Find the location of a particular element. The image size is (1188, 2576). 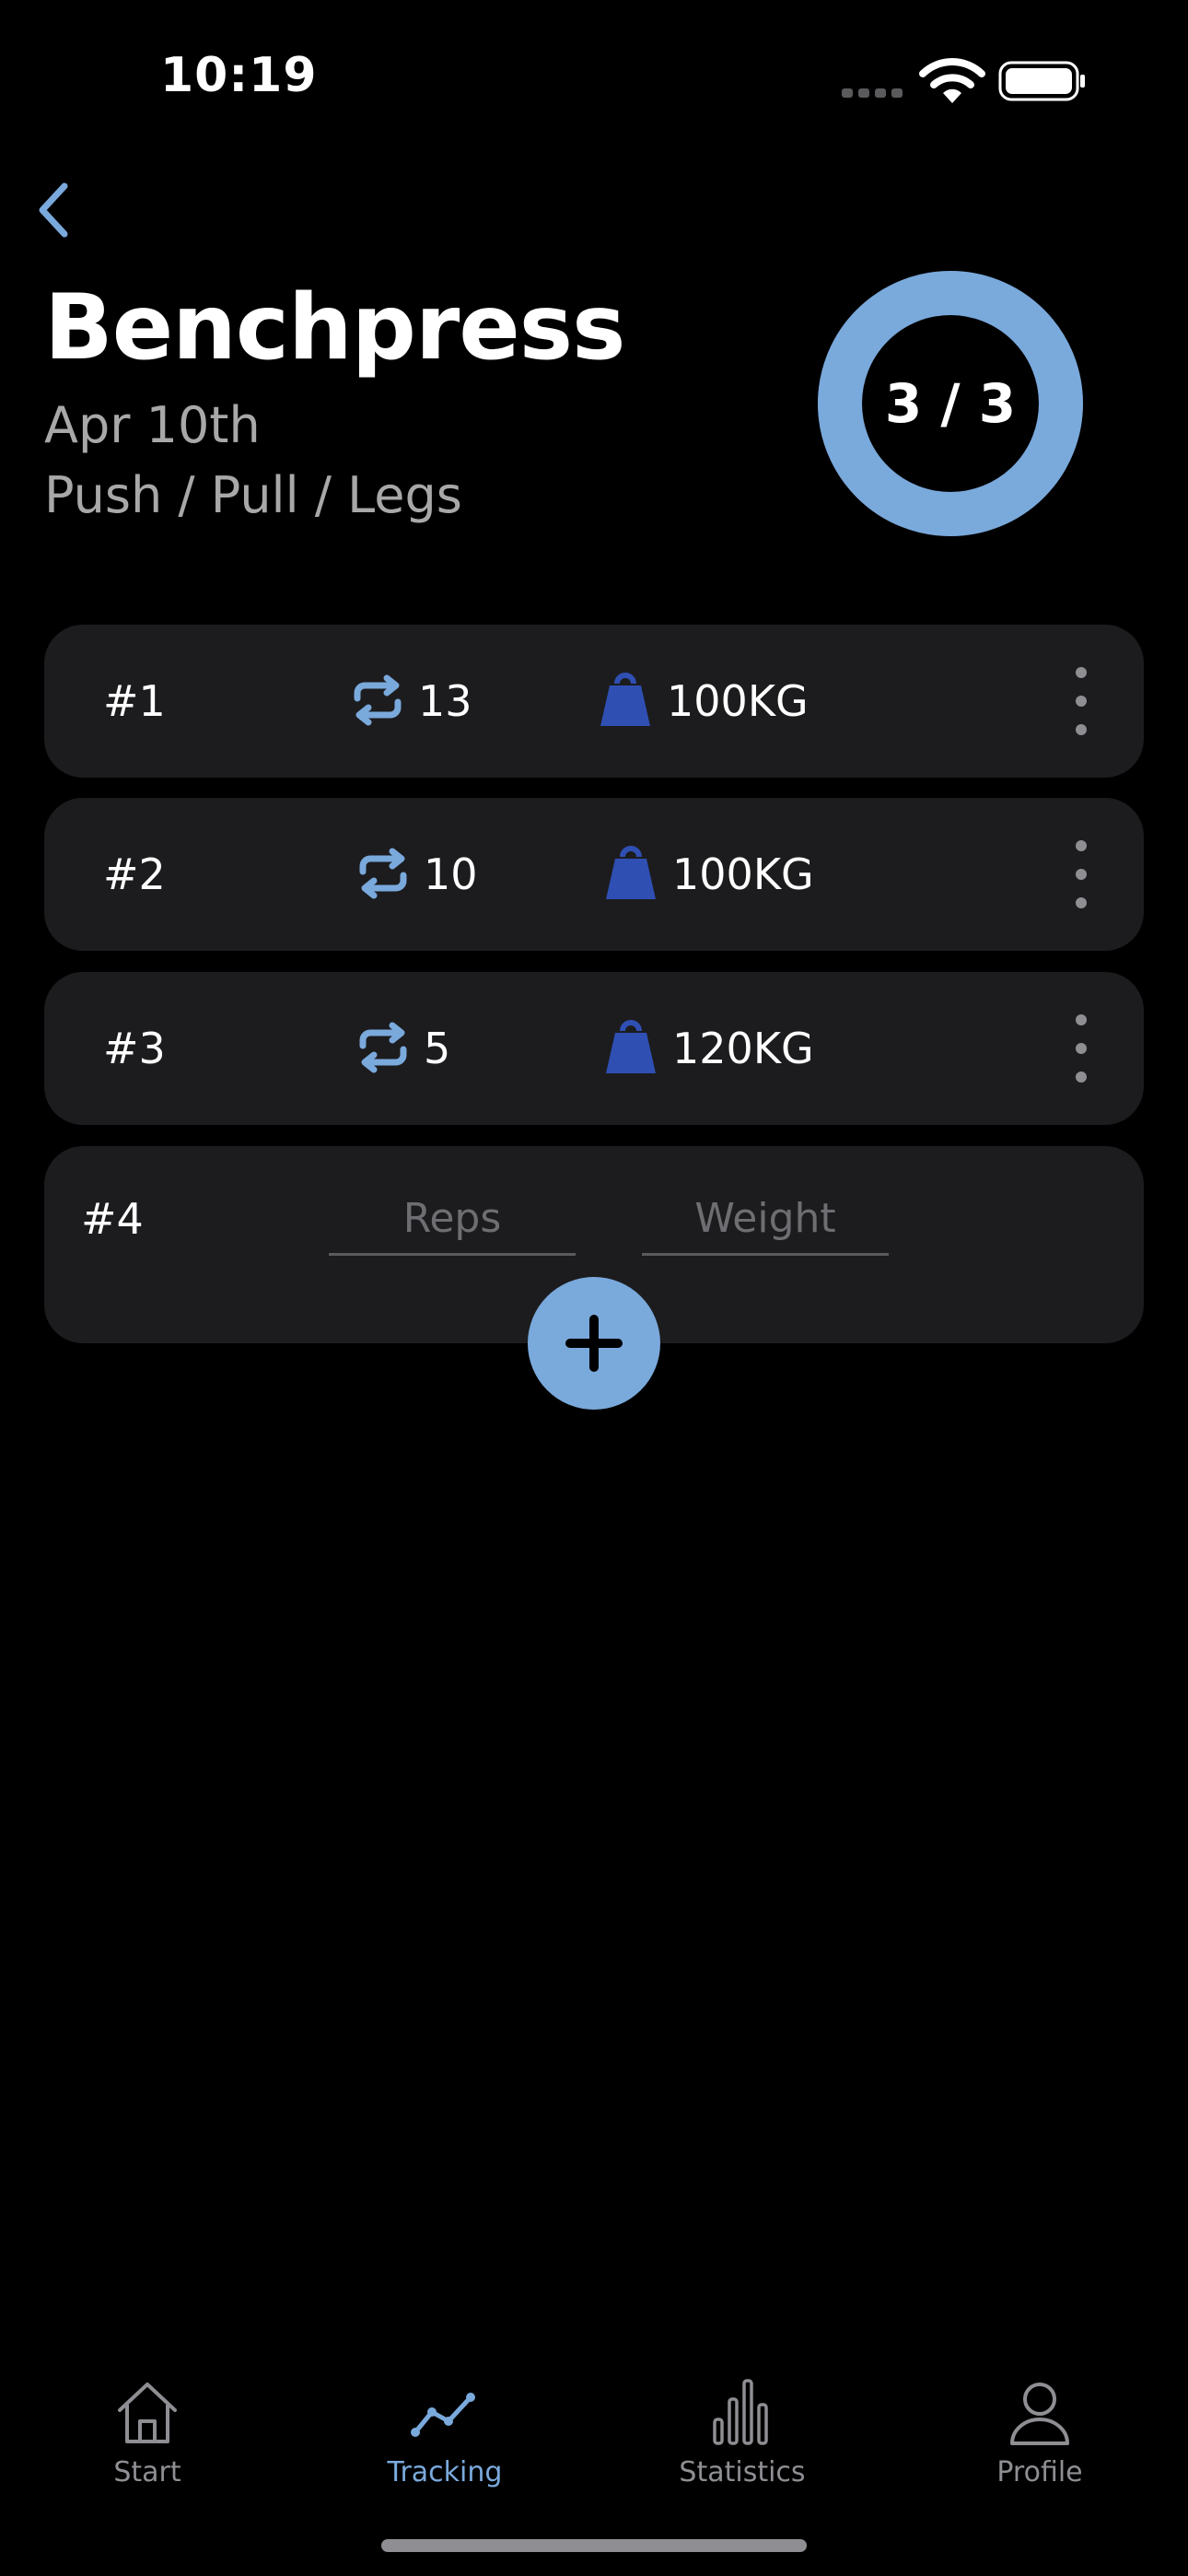

exercise-title: Benchpress is located at coordinates (335, 328).